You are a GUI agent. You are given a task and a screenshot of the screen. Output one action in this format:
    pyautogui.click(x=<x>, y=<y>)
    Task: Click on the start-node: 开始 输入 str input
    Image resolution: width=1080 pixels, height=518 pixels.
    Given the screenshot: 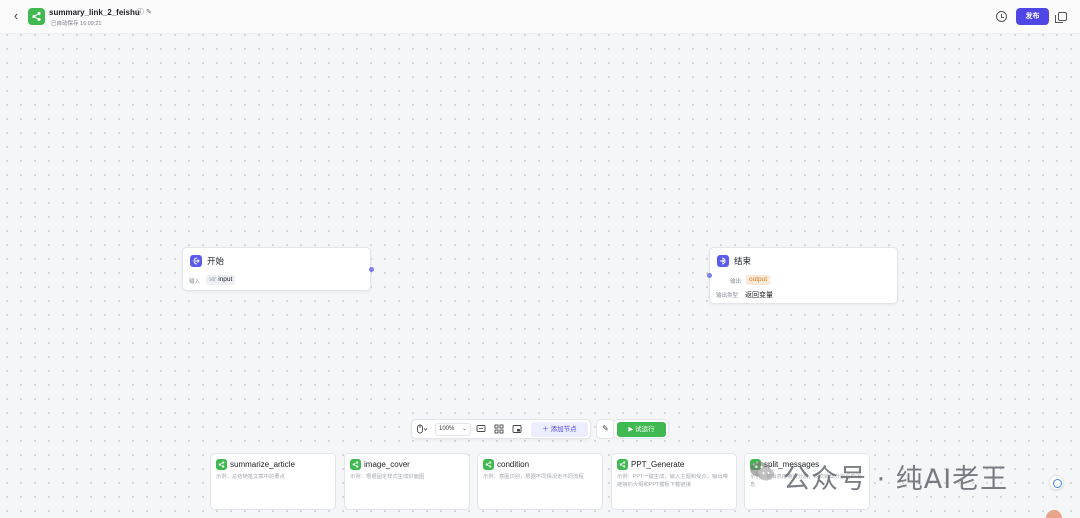 What is the action you would take?
    pyautogui.click(x=276, y=269)
    